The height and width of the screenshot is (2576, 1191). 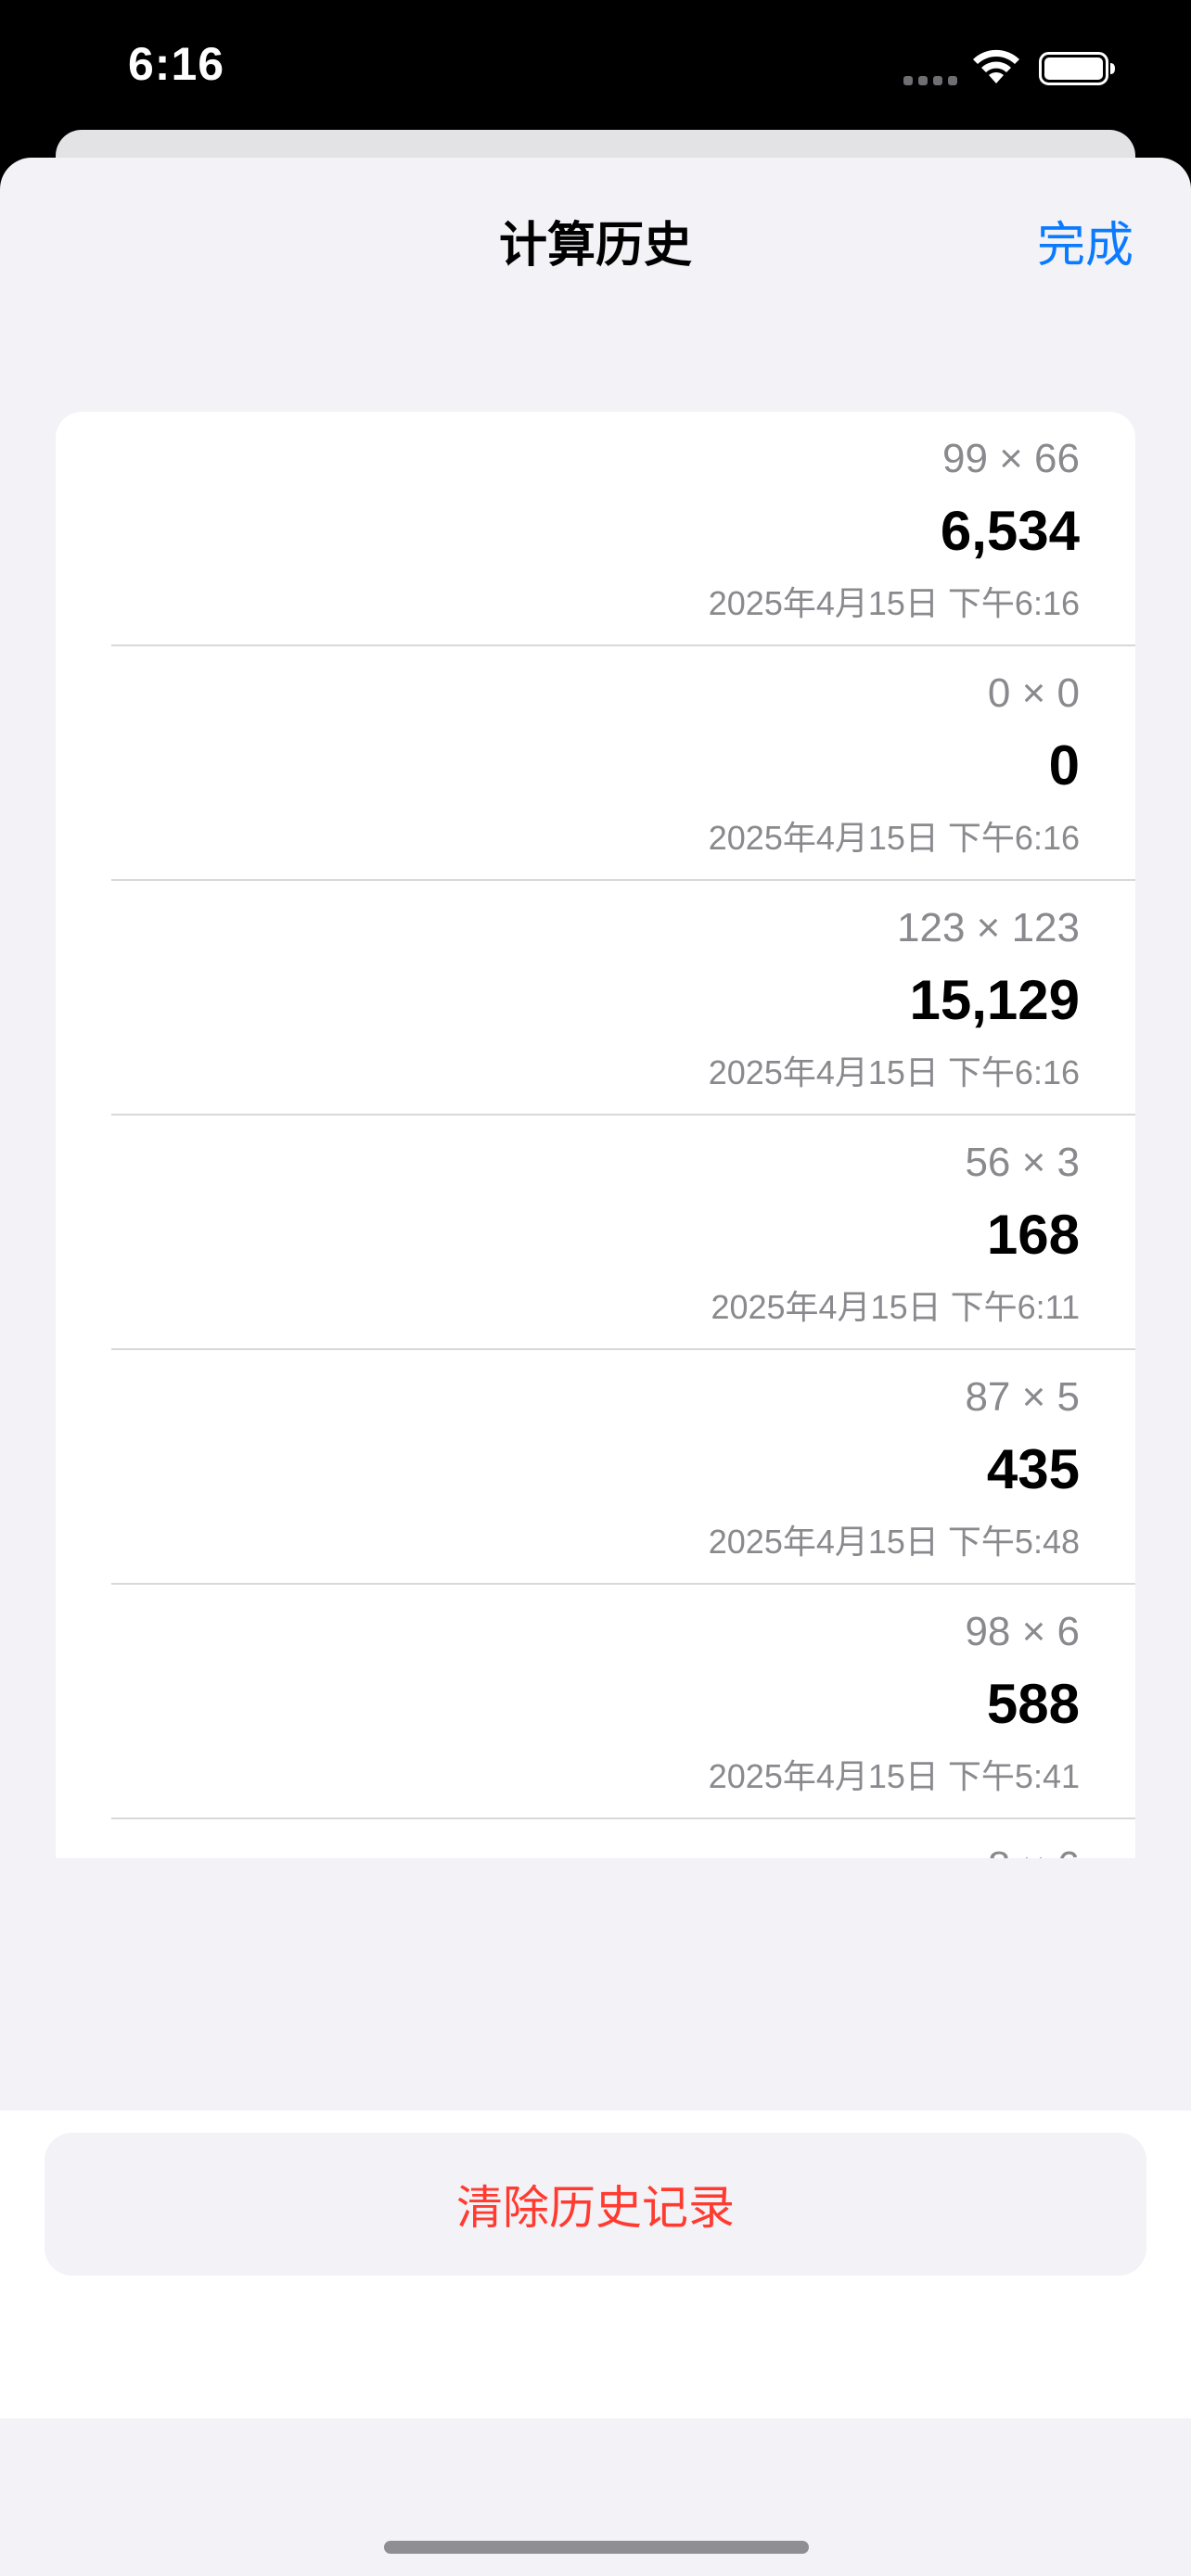 I want to click on clear-history-button: 清除历史记录, so click(x=595, y=2205).